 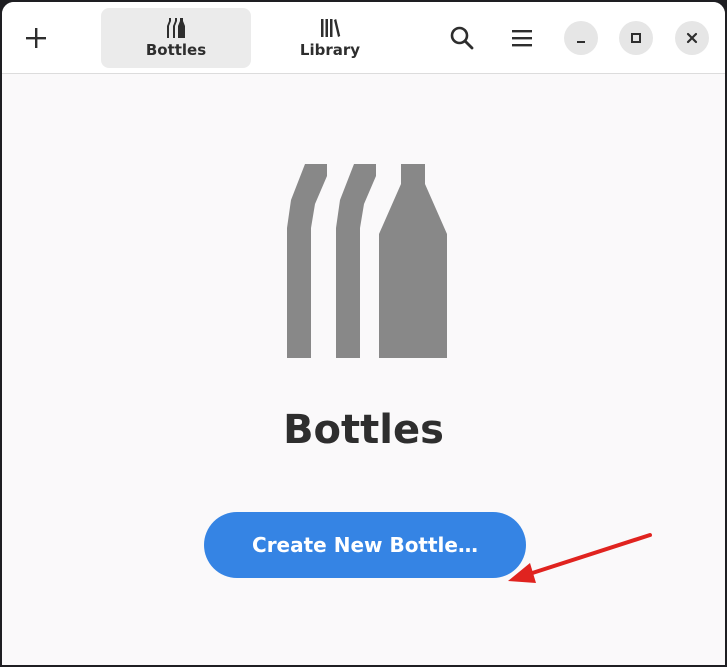 I want to click on annotation-arrow, so click(x=580, y=558).